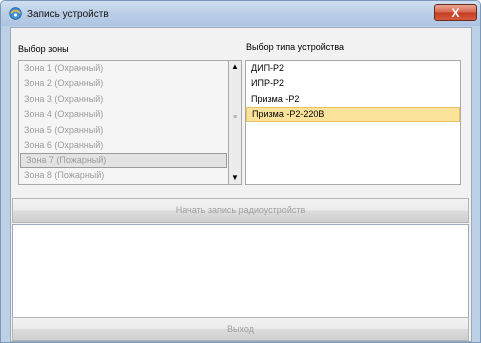 This screenshot has height=343, width=481. What do you see at coordinates (123, 161) in the screenshot?
I see `list-item-selected: Зона 7 (Пожарный)` at bounding box center [123, 161].